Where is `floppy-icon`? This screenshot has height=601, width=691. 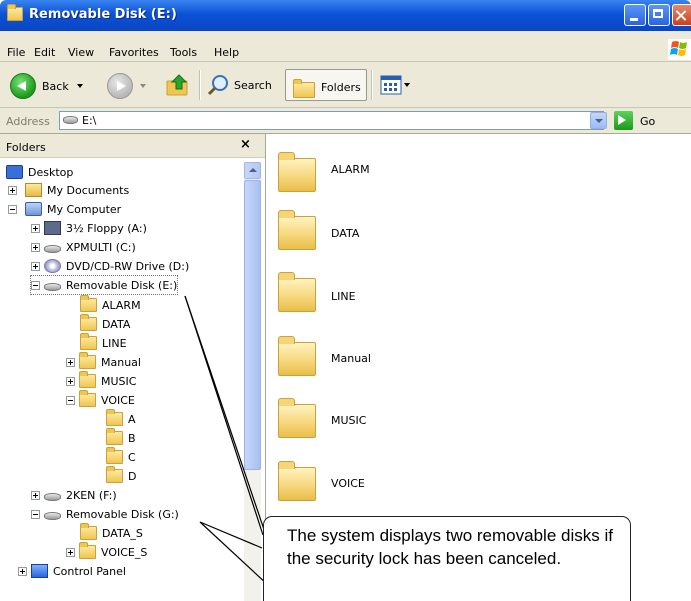
floppy-icon is located at coordinates (52, 228).